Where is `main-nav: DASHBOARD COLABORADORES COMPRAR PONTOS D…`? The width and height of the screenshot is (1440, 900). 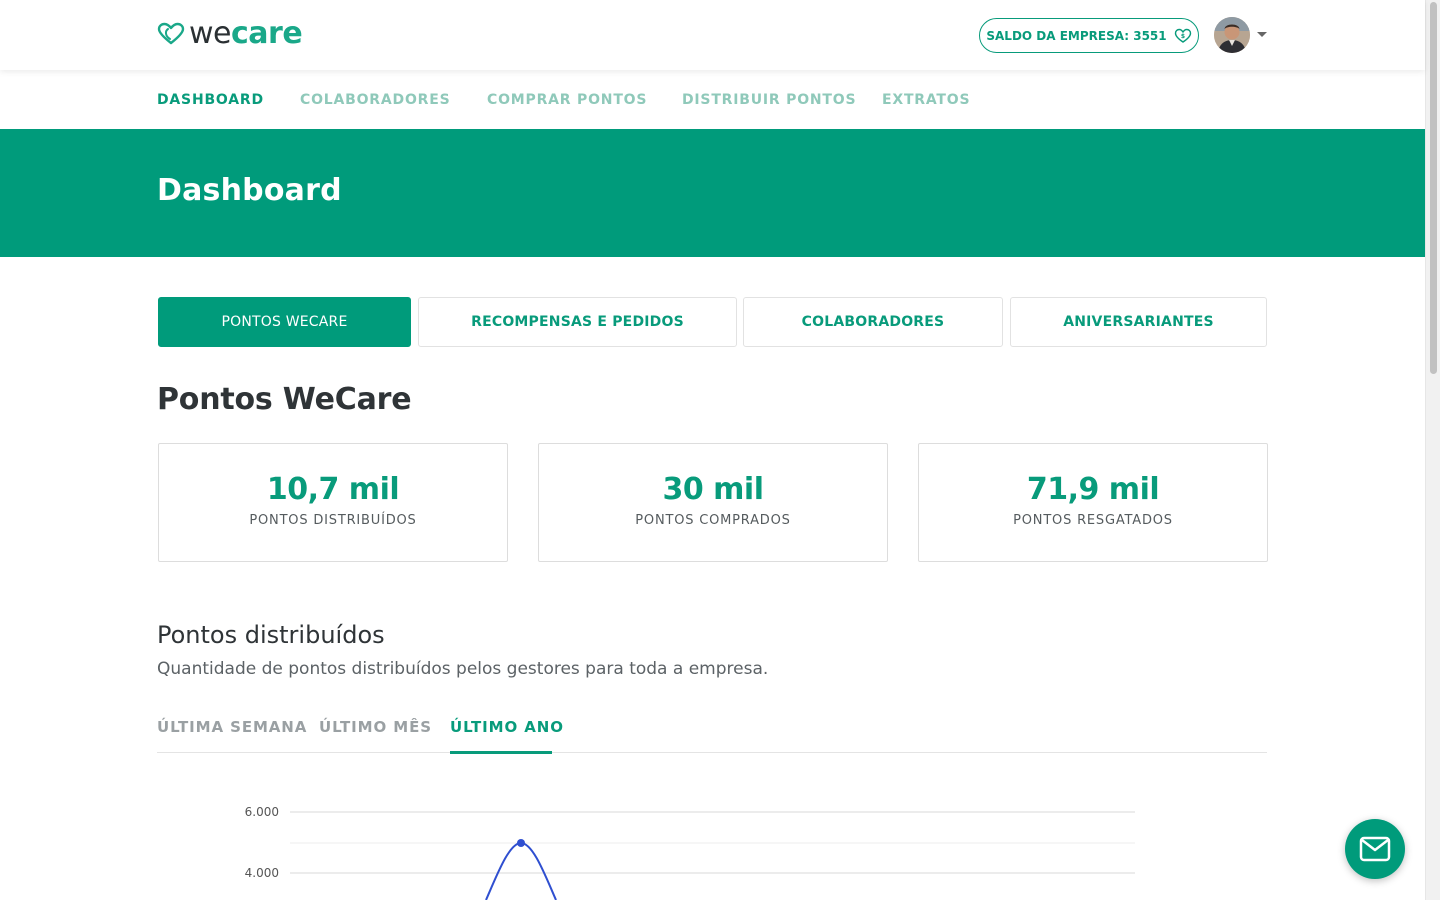
main-nav: DASHBOARD COLABORADORES COMPRAR PONTOS D… is located at coordinates (712, 99).